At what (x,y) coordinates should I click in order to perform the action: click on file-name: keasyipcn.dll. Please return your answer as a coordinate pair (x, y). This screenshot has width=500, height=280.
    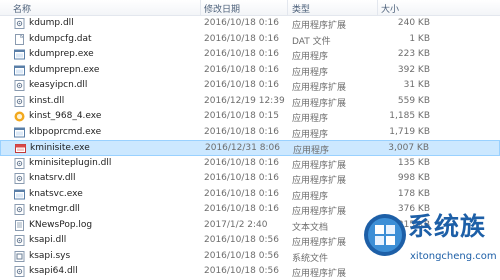
    Looking at the image, I should click on (58, 85).